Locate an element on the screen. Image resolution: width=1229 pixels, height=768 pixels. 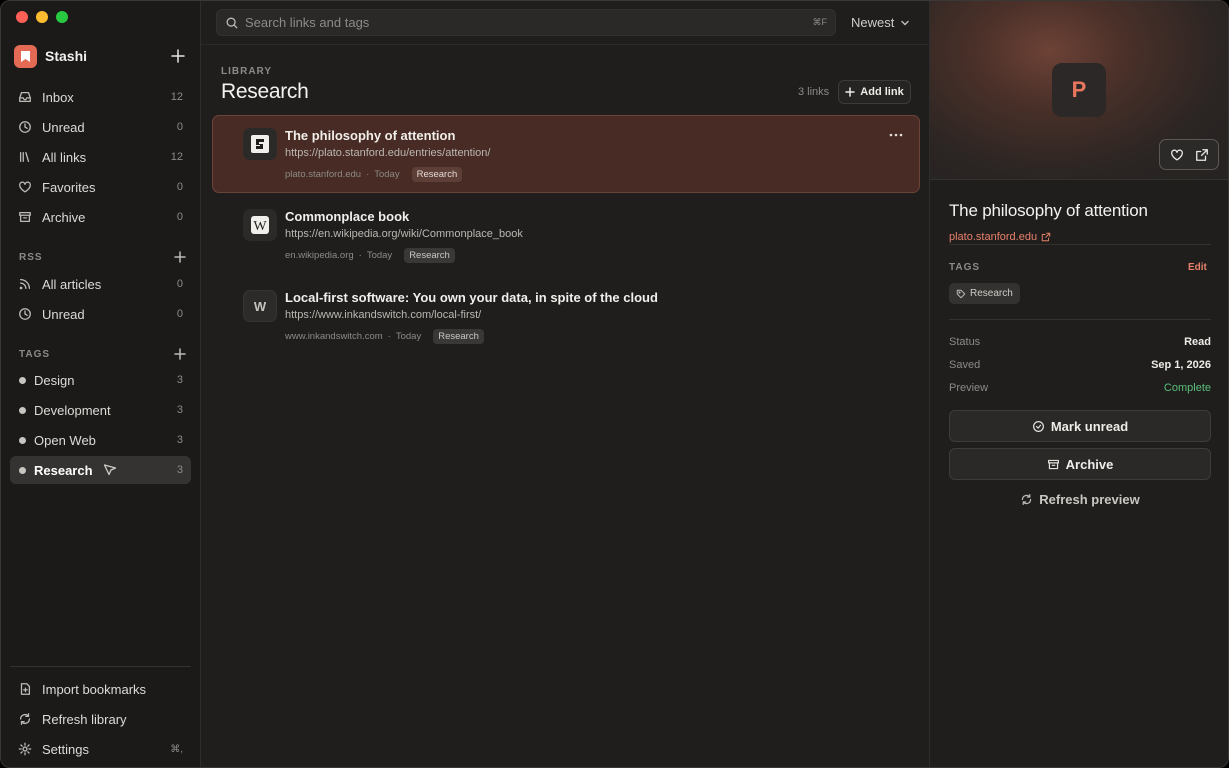
tag-label: Research is located at coordinates (991, 293).